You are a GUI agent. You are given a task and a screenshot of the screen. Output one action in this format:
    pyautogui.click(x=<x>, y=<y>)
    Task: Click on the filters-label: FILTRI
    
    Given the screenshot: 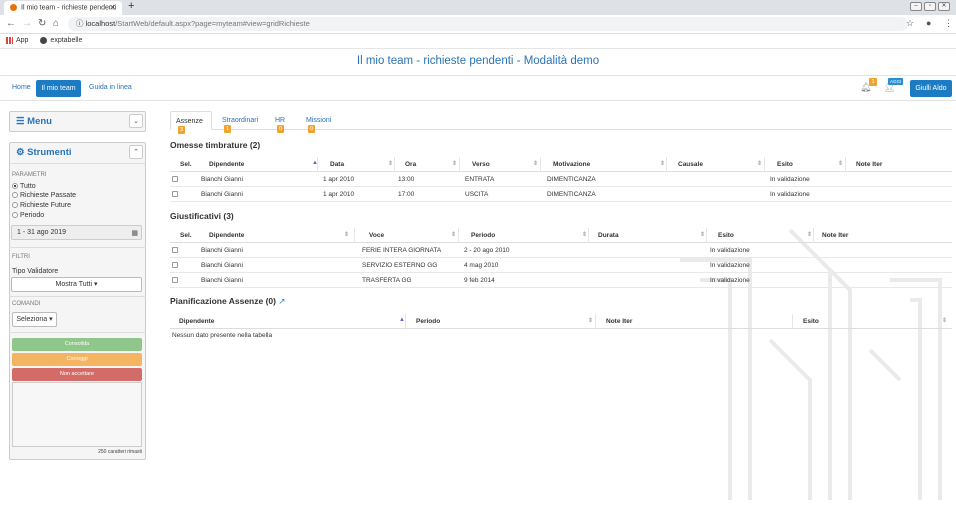 What is the action you would take?
    pyautogui.click(x=21, y=257)
    